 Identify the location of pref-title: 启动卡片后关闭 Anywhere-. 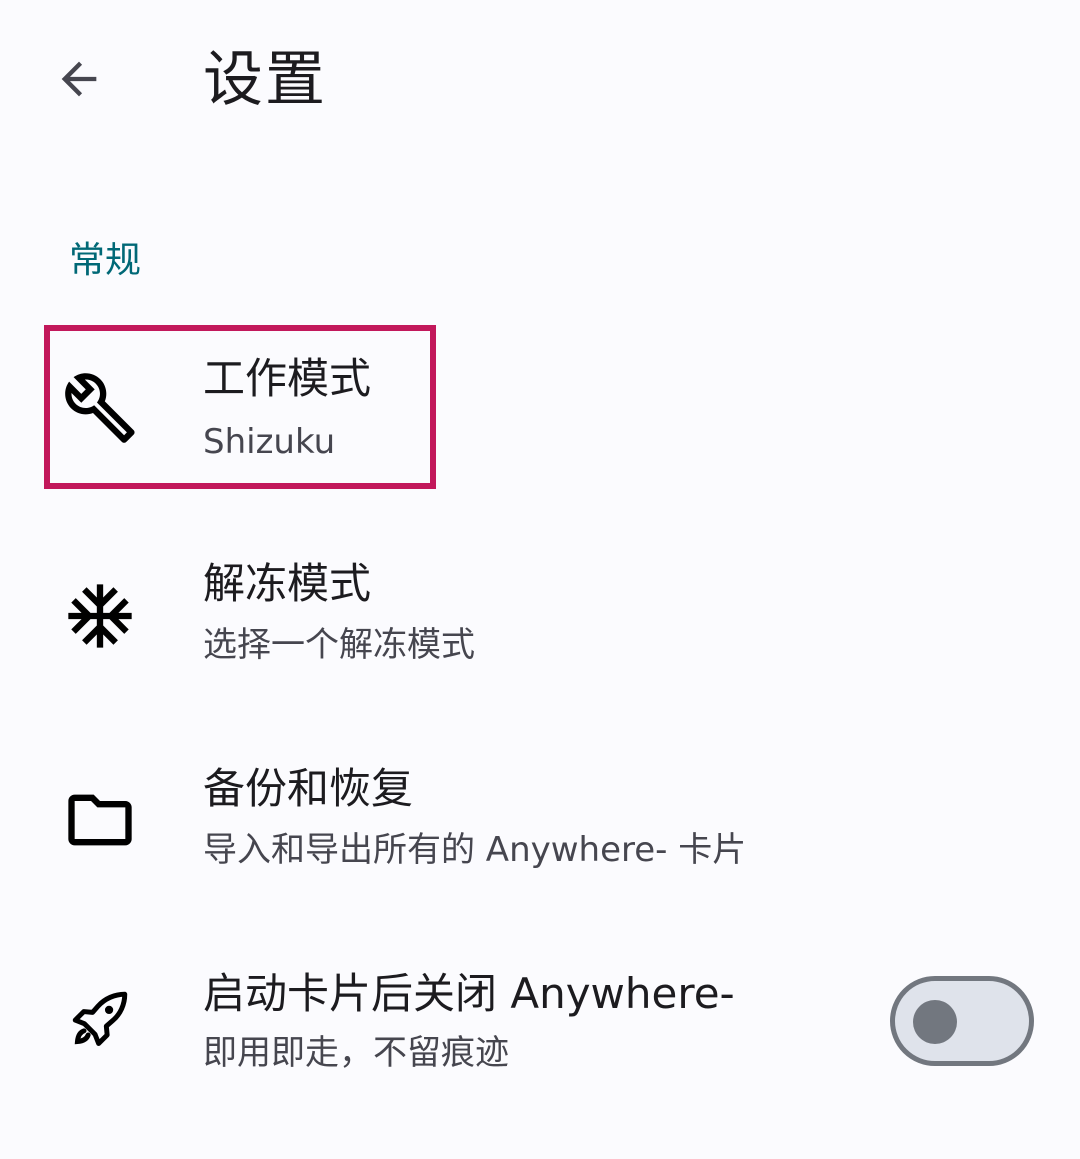
(469, 993).